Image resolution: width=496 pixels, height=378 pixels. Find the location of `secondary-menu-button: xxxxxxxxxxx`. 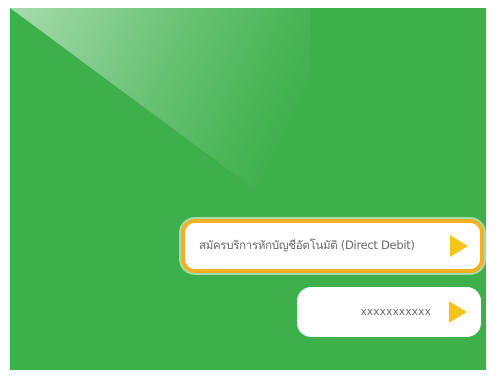

secondary-menu-button: xxxxxxxxxxx is located at coordinates (389, 312).